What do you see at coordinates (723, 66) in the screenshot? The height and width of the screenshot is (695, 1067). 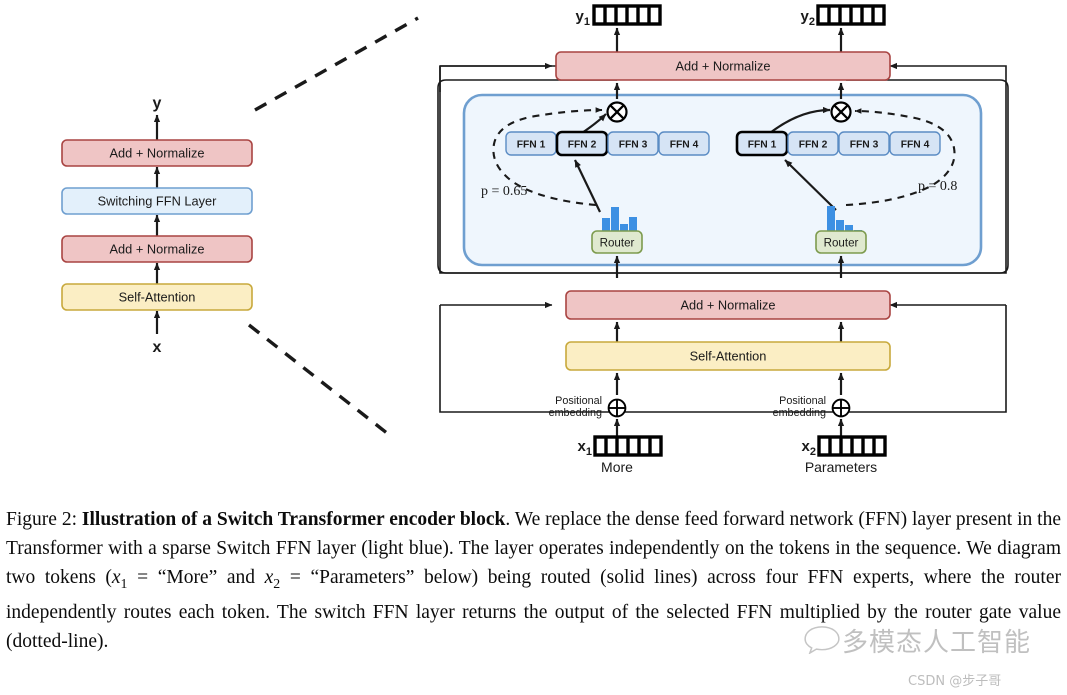 I see `top-add-normalize-label: Add + Normalize` at bounding box center [723, 66].